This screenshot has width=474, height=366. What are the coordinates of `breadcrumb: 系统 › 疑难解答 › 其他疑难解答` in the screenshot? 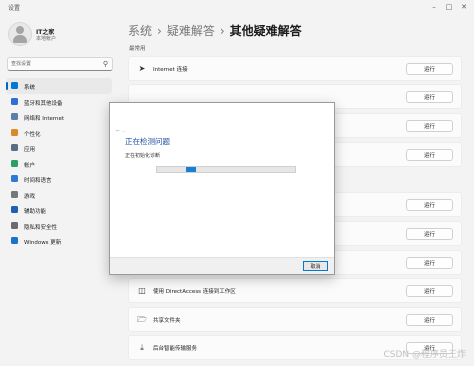 It's located at (215, 30).